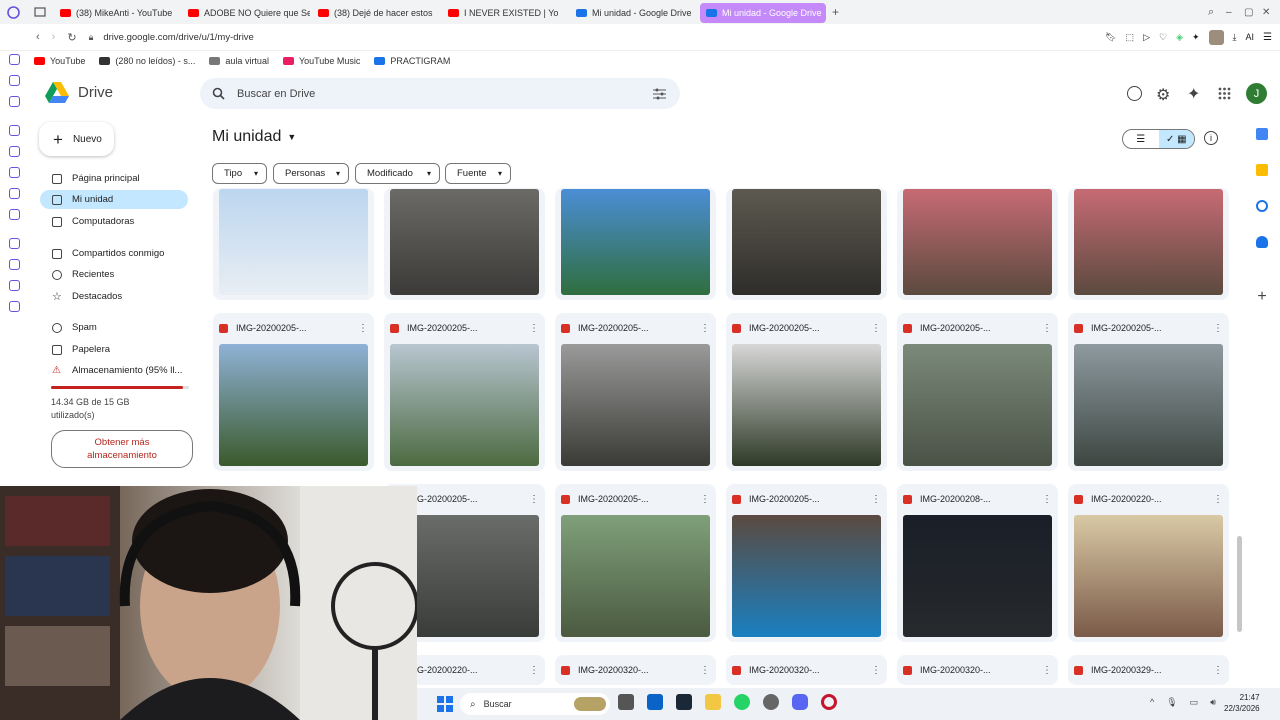 The width and height of the screenshot is (1280, 720). I want to click on browser-menu-dots-icon: ☰, so click(1267, 37).